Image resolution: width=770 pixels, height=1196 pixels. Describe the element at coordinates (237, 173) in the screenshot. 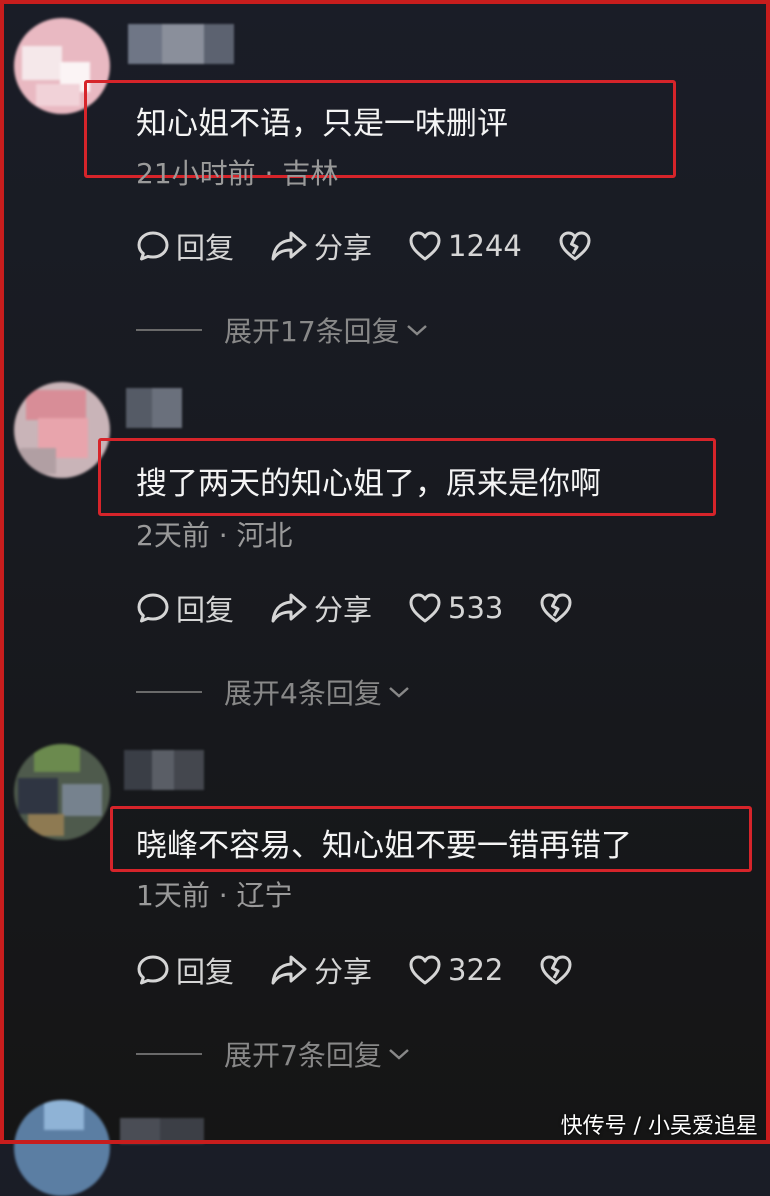

I see `comment-meta: 21小时前 · 吉林` at that location.